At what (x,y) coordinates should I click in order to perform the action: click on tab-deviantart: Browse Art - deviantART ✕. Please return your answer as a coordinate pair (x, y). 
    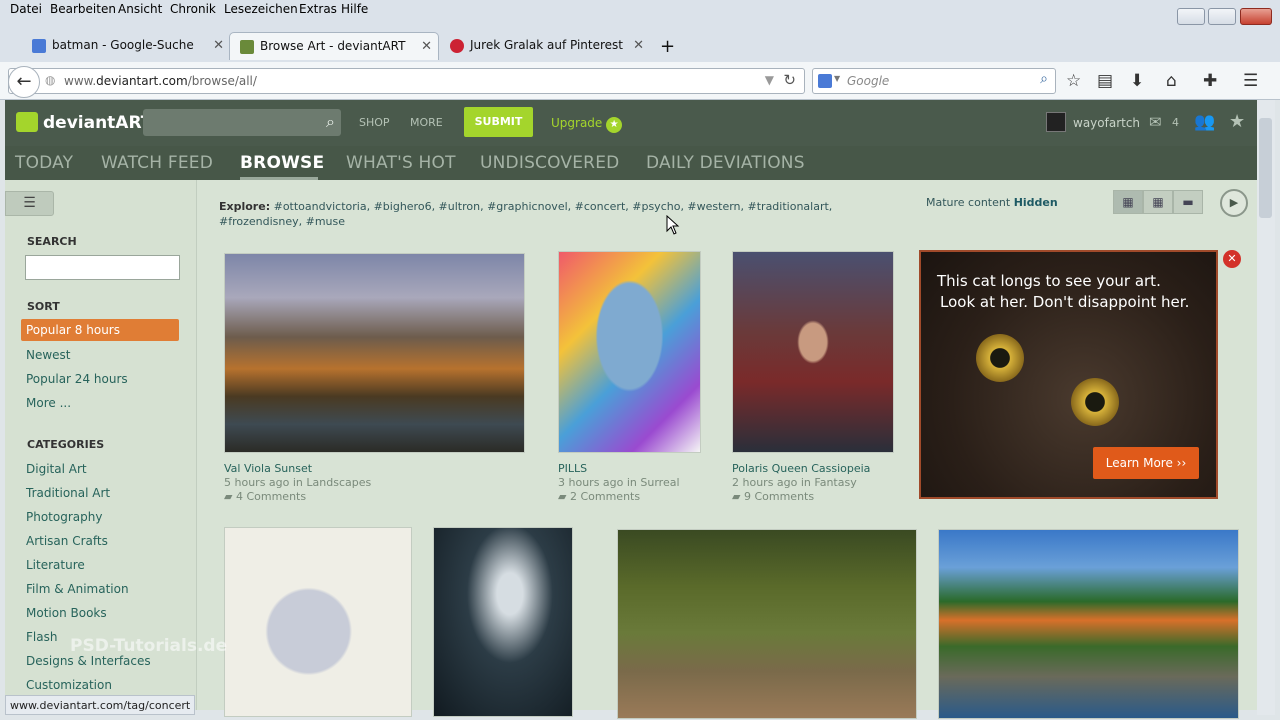
    Looking at the image, I should click on (334, 46).